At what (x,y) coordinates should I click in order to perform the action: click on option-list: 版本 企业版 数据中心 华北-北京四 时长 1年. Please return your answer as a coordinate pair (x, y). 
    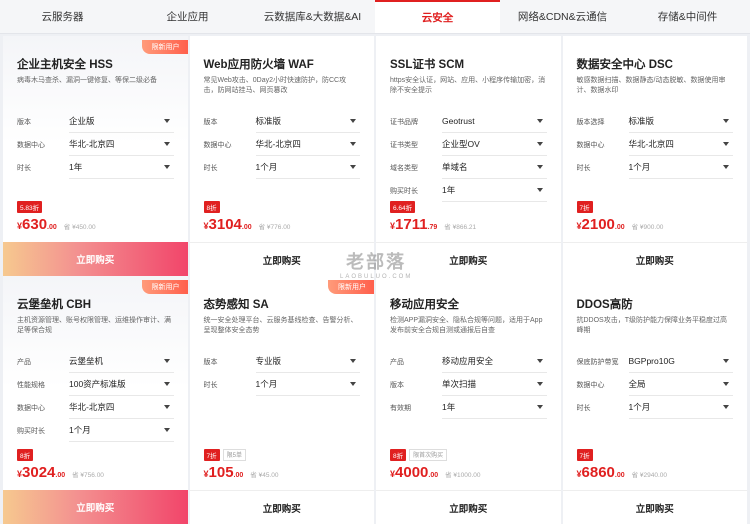
    Looking at the image, I should click on (95, 144).